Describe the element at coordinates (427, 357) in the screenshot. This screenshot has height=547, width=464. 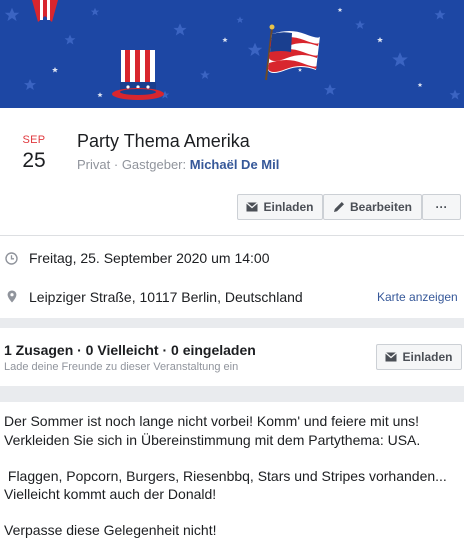
I see `guests-invite-label: Einladen` at that location.